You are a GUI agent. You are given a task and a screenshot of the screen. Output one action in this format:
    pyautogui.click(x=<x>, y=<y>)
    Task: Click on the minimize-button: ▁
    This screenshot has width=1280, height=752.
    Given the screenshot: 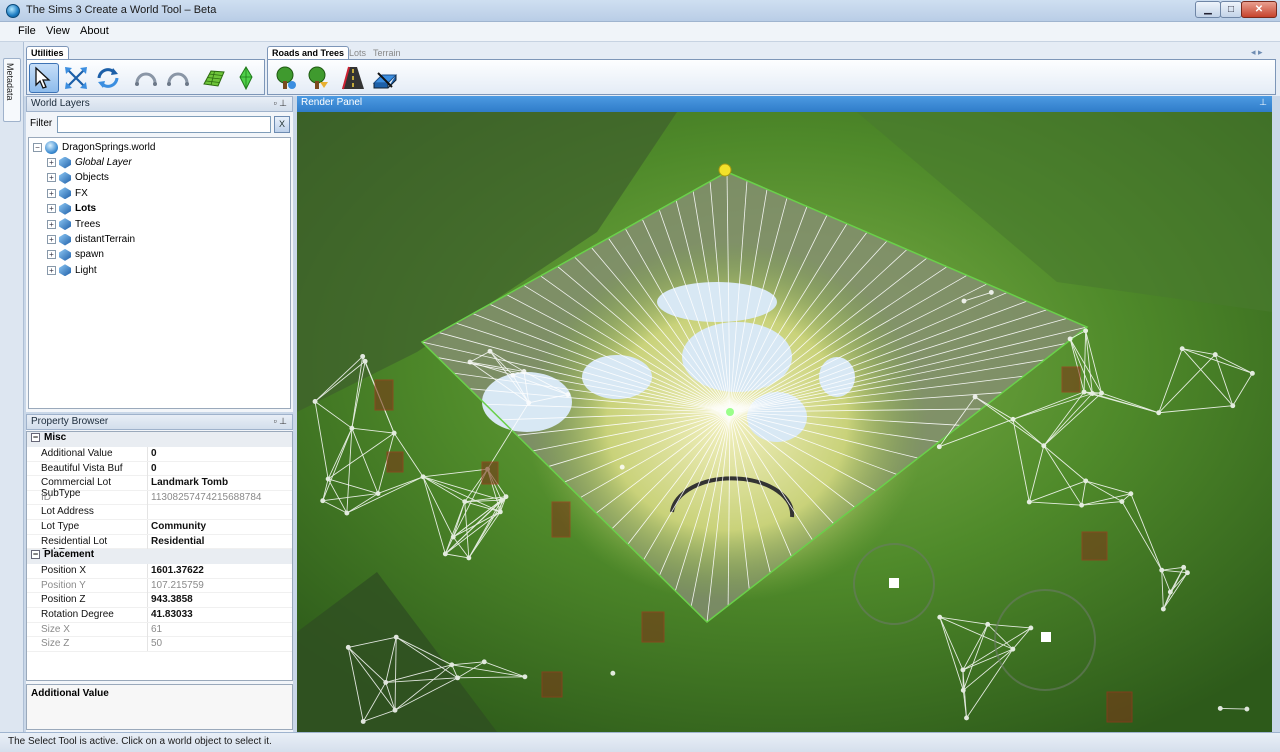 What is the action you would take?
    pyautogui.click(x=1208, y=9)
    